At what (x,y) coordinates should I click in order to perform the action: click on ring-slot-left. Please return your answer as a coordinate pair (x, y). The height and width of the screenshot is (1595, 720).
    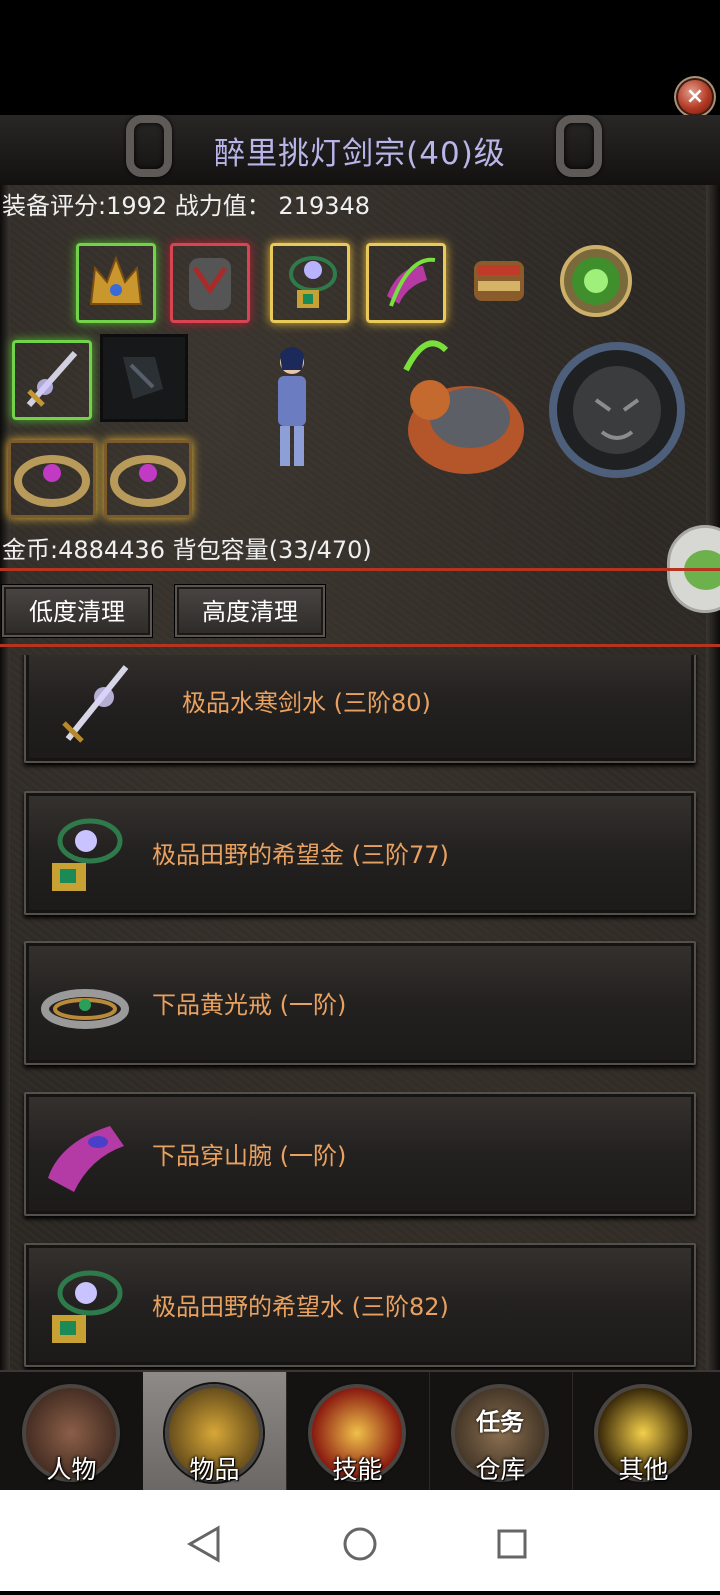
    Looking at the image, I should click on (52, 479).